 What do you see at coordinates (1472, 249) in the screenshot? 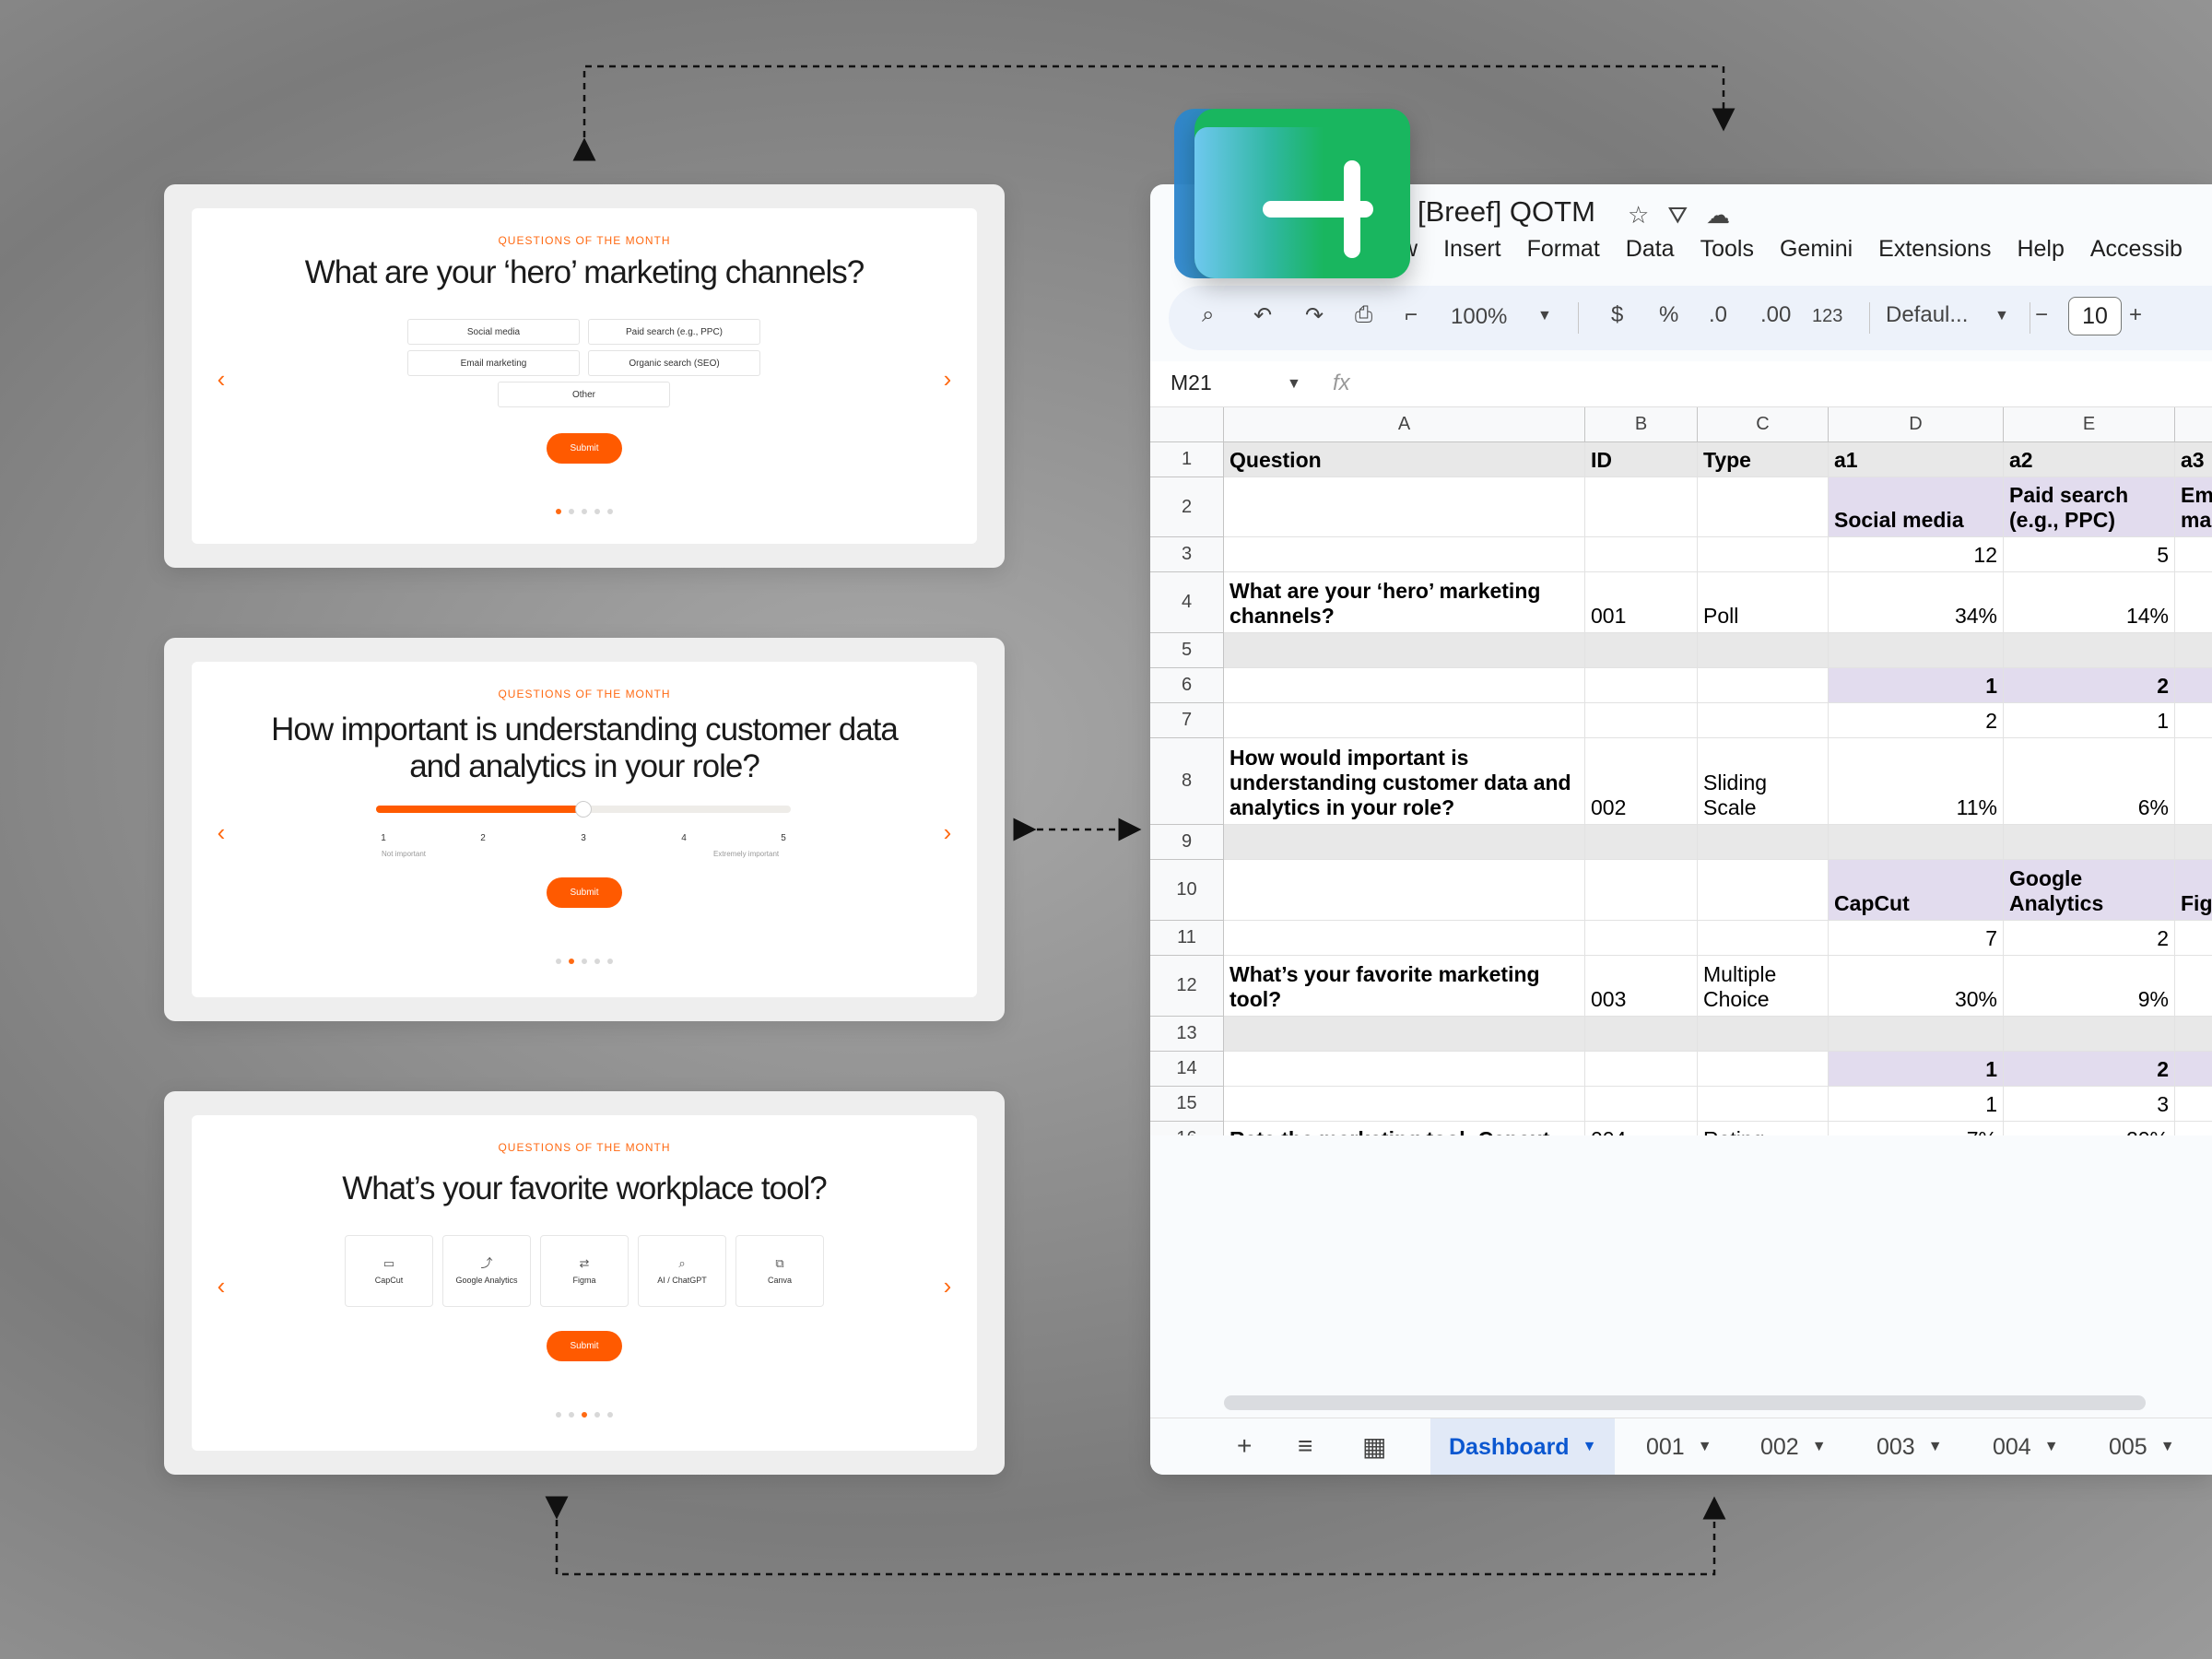
I see `menu-insert: Insert` at bounding box center [1472, 249].